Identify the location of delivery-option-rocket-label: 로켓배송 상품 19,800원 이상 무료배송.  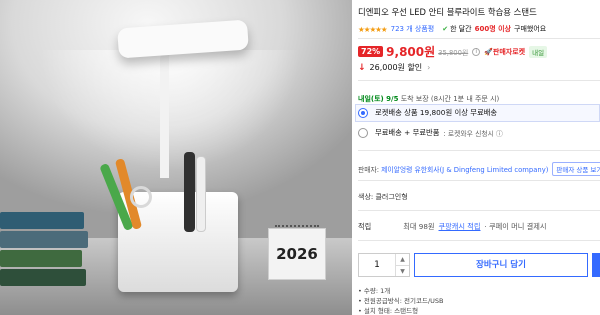
(436, 112).